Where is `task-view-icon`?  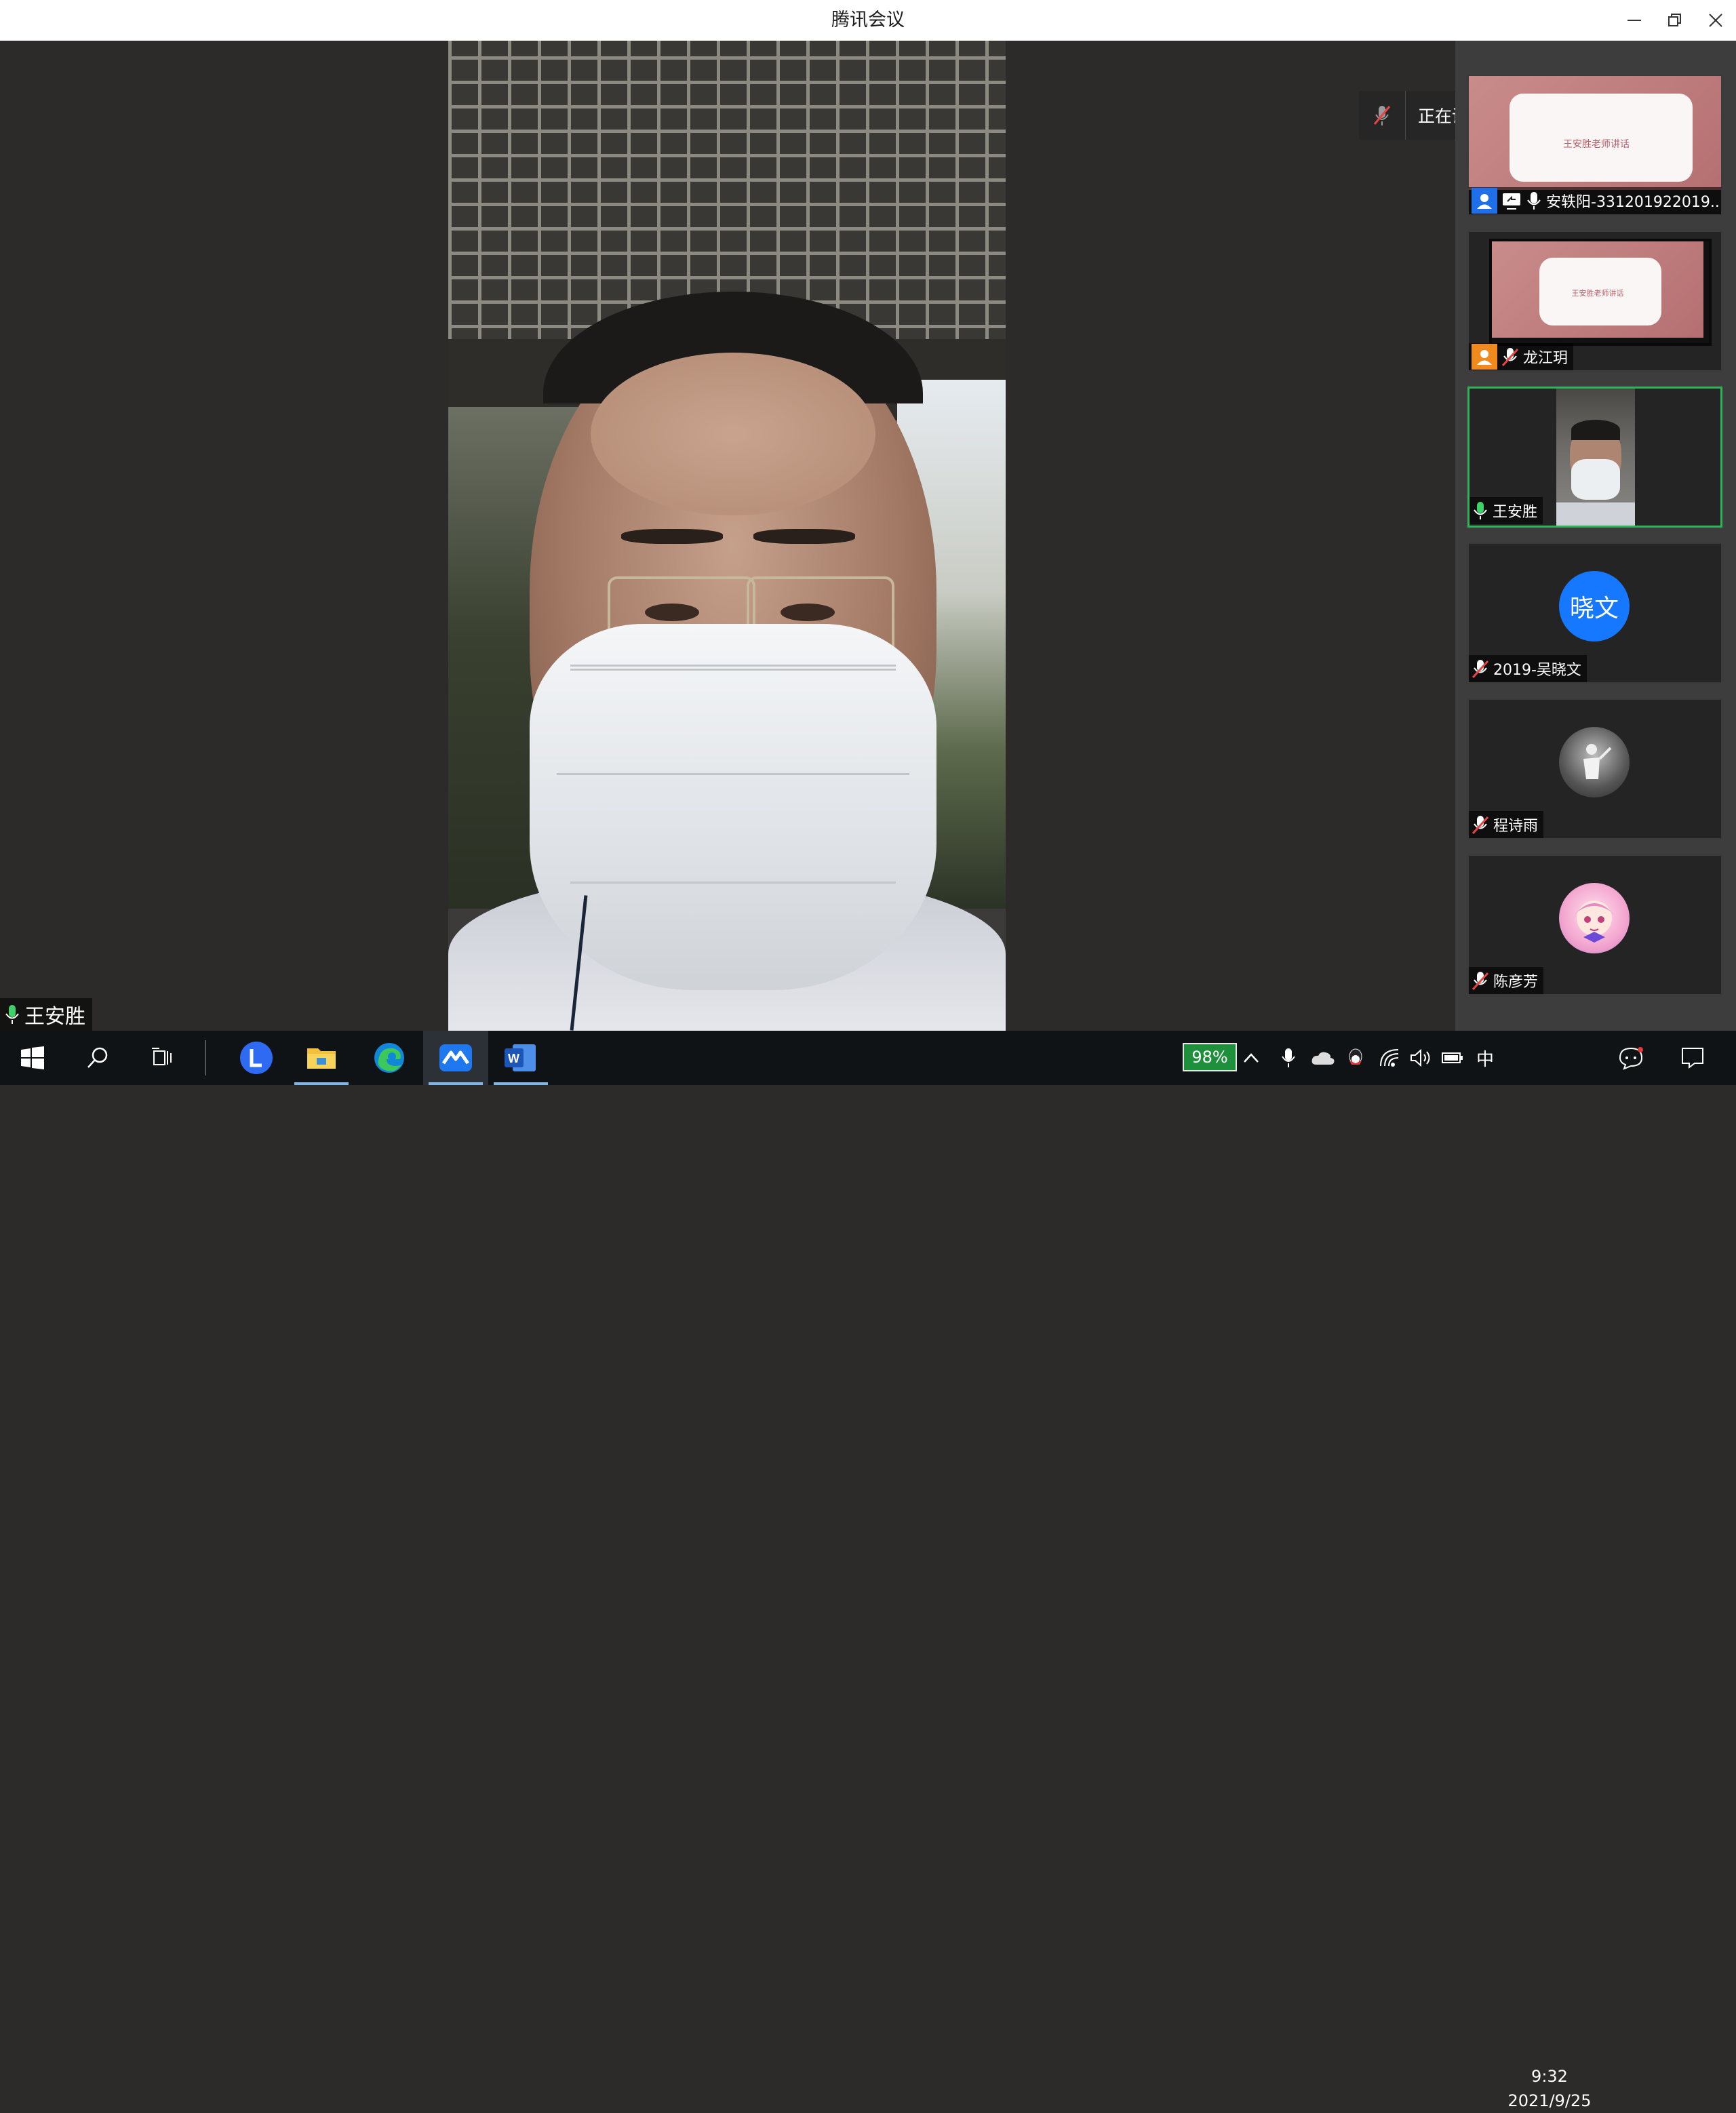 task-view-icon is located at coordinates (162, 1056).